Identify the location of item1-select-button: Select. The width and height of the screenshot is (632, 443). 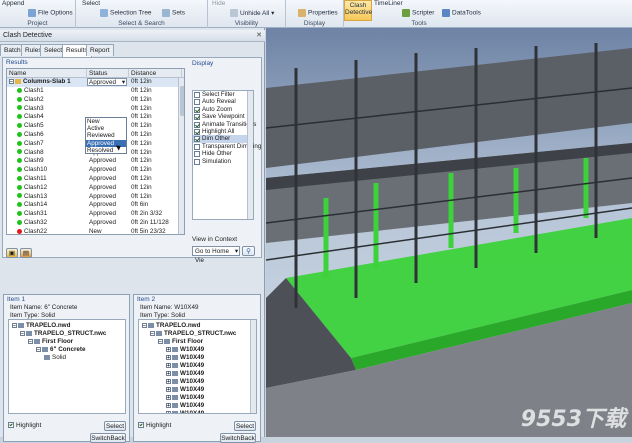
(115, 426).